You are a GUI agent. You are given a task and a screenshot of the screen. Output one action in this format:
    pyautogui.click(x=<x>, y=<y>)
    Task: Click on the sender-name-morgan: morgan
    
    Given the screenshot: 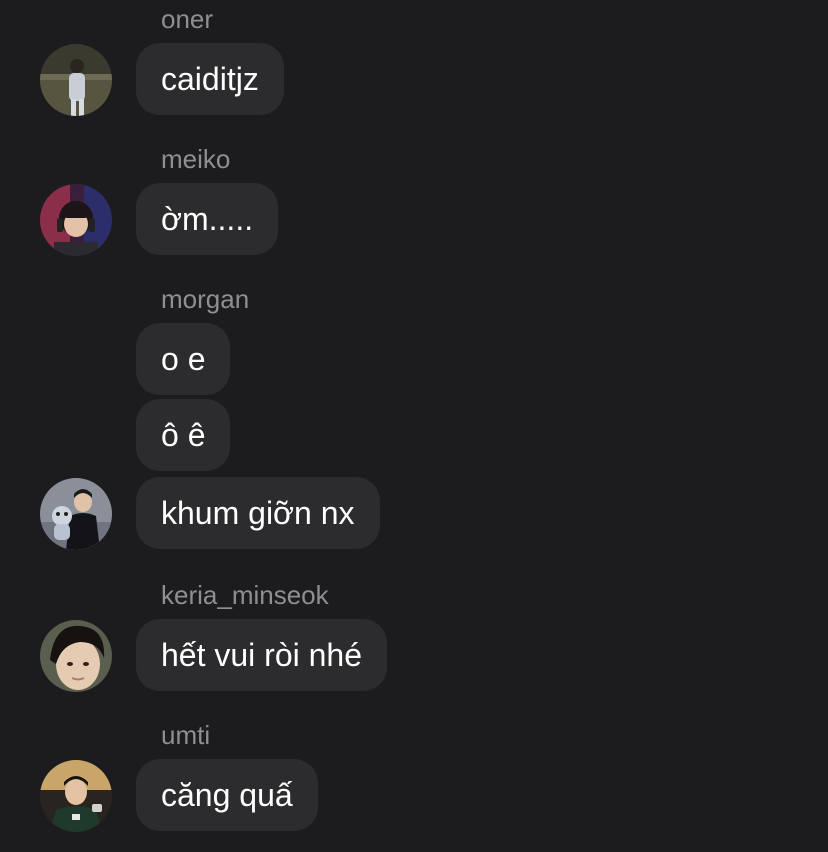 What is the action you would take?
    pyautogui.click(x=205, y=299)
    